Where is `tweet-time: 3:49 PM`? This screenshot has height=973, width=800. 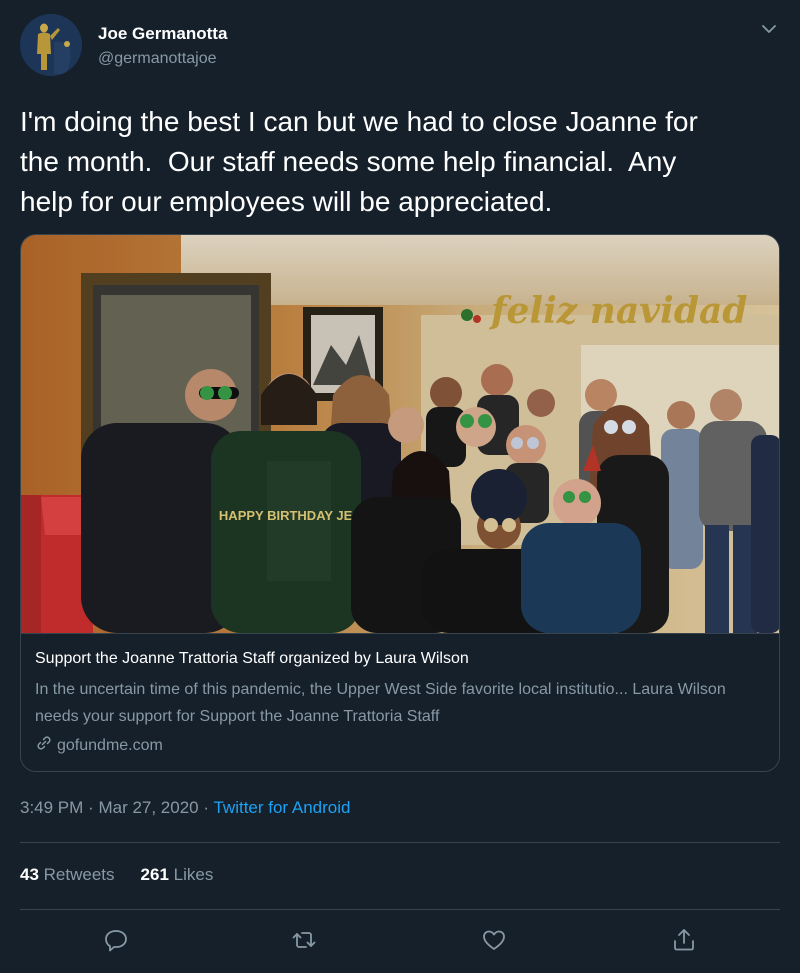 tweet-time: 3:49 PM is located at coordinates (51, 807).